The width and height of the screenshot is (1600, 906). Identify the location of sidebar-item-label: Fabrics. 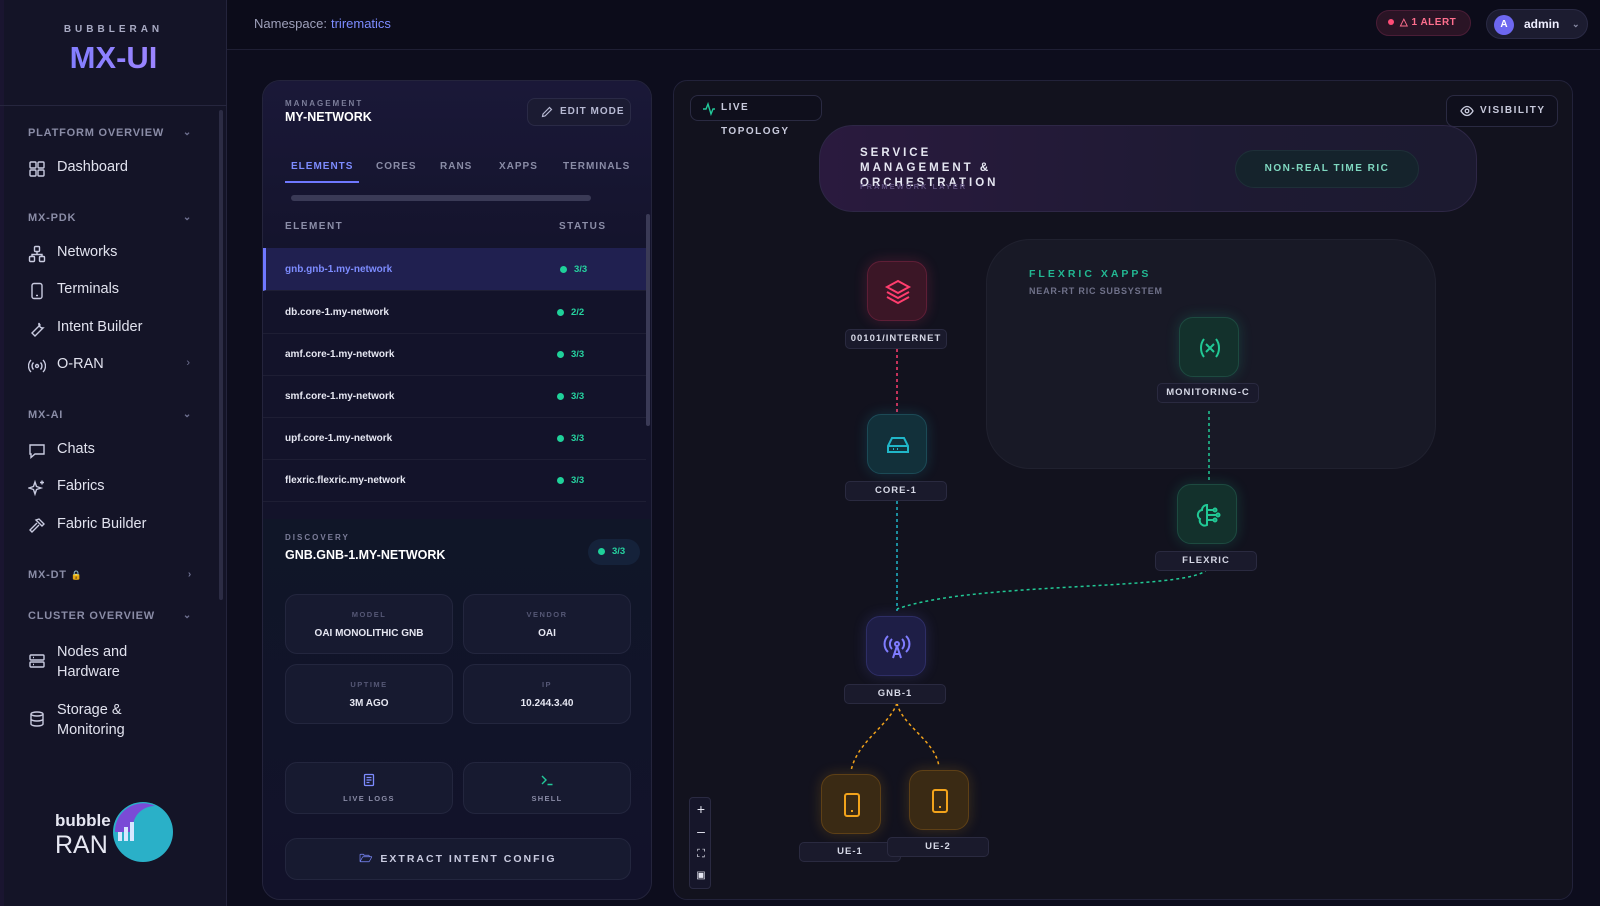
(81, 486).